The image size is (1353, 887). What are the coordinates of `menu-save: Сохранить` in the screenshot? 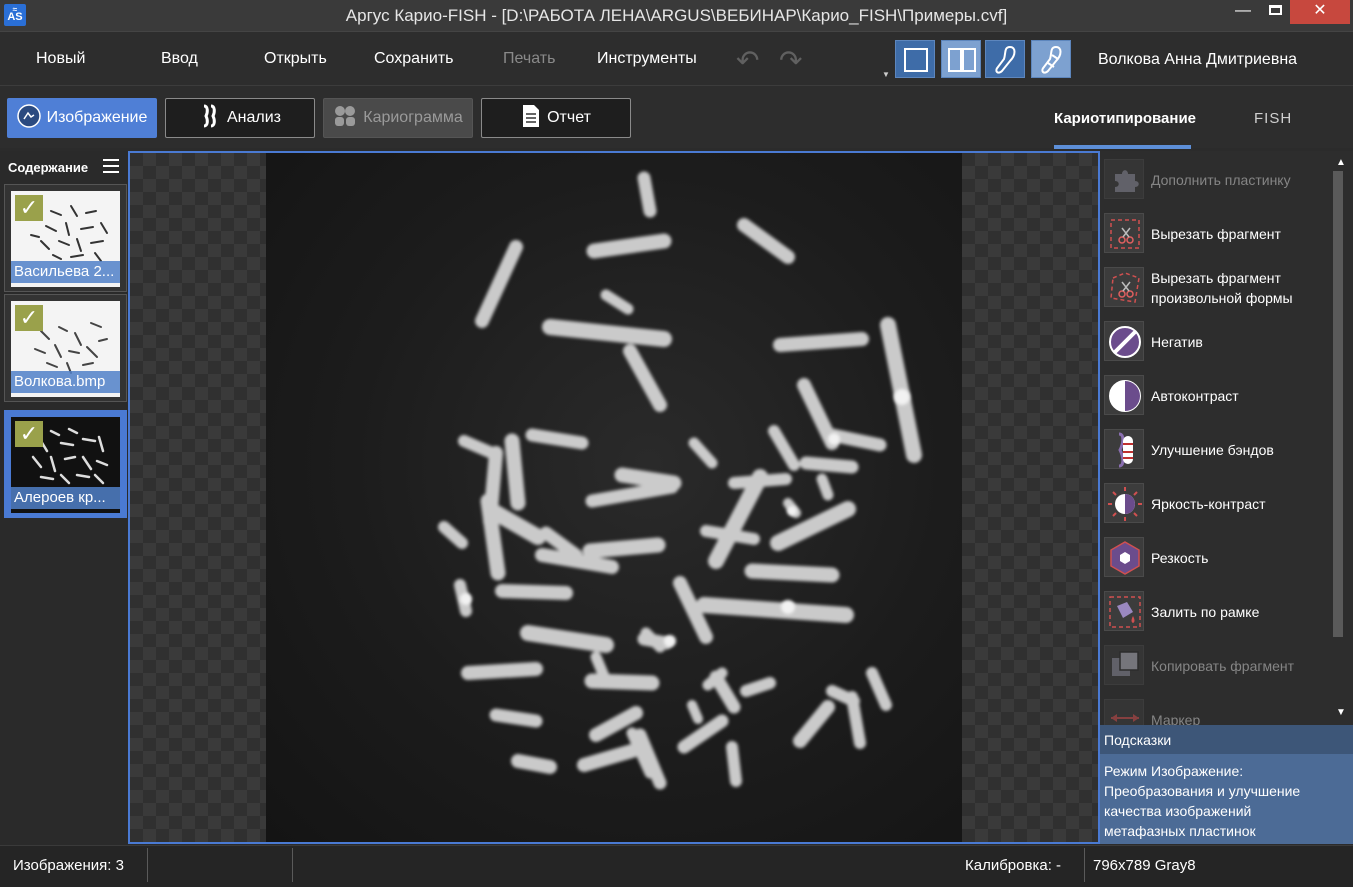 It's located at (414, 59).